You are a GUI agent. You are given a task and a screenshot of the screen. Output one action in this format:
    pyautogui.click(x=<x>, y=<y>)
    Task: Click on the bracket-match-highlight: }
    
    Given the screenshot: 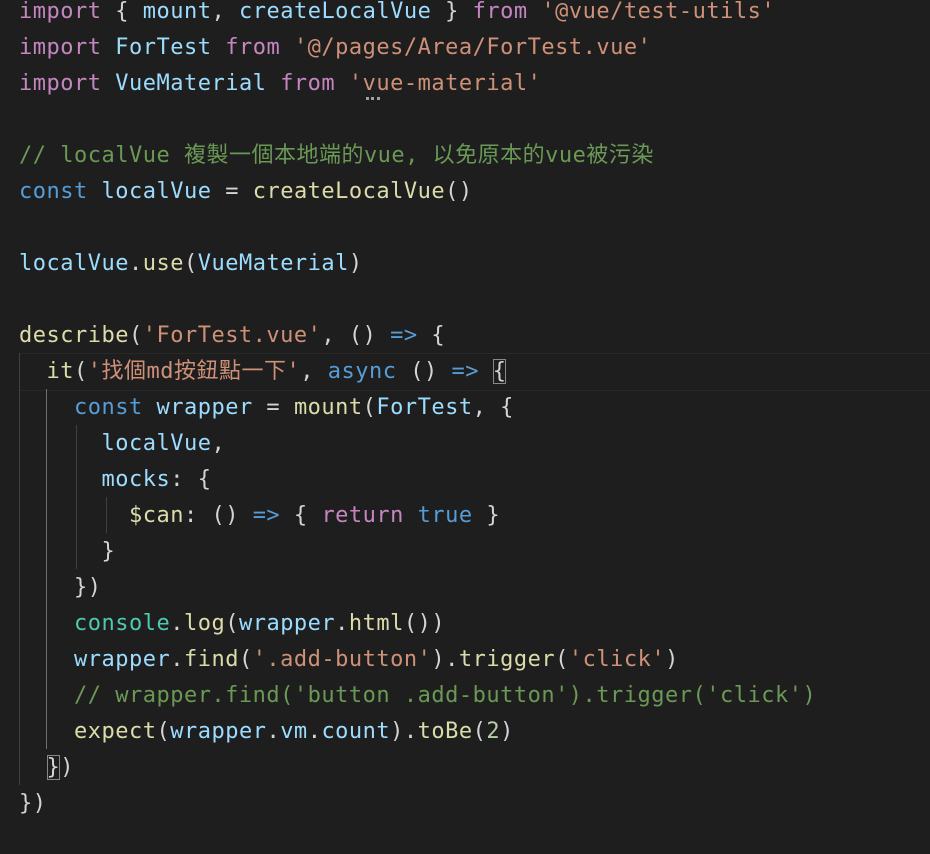 What is the action you would take?
    pyautogui.click(x=53, y=767)
    